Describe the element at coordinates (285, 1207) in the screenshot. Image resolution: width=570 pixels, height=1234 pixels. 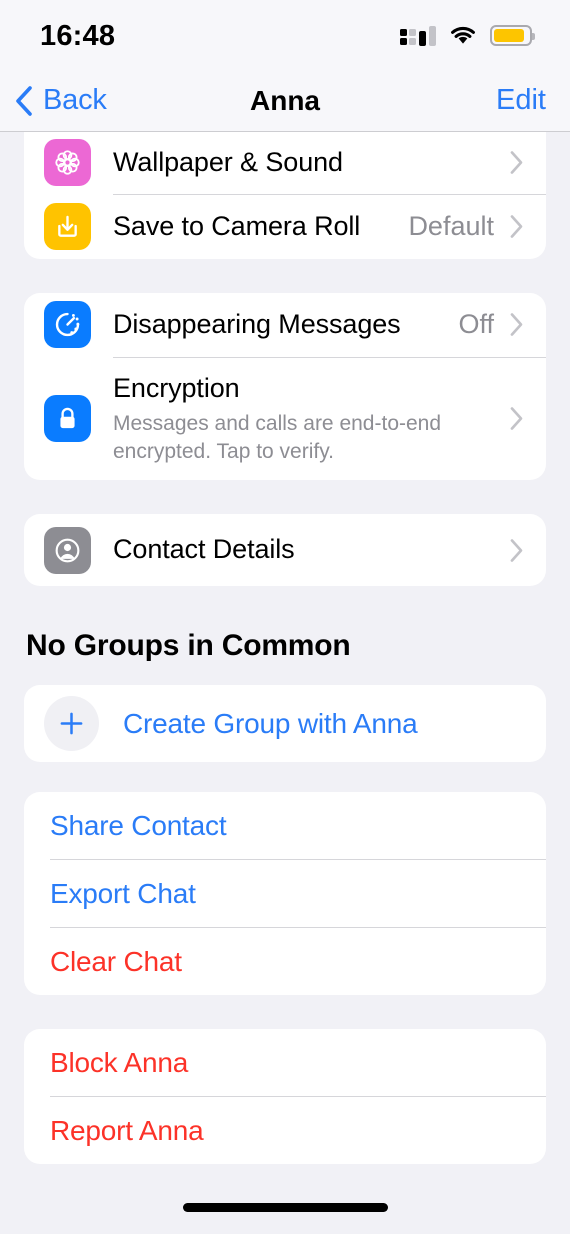
I see `home-indicator` at that location.